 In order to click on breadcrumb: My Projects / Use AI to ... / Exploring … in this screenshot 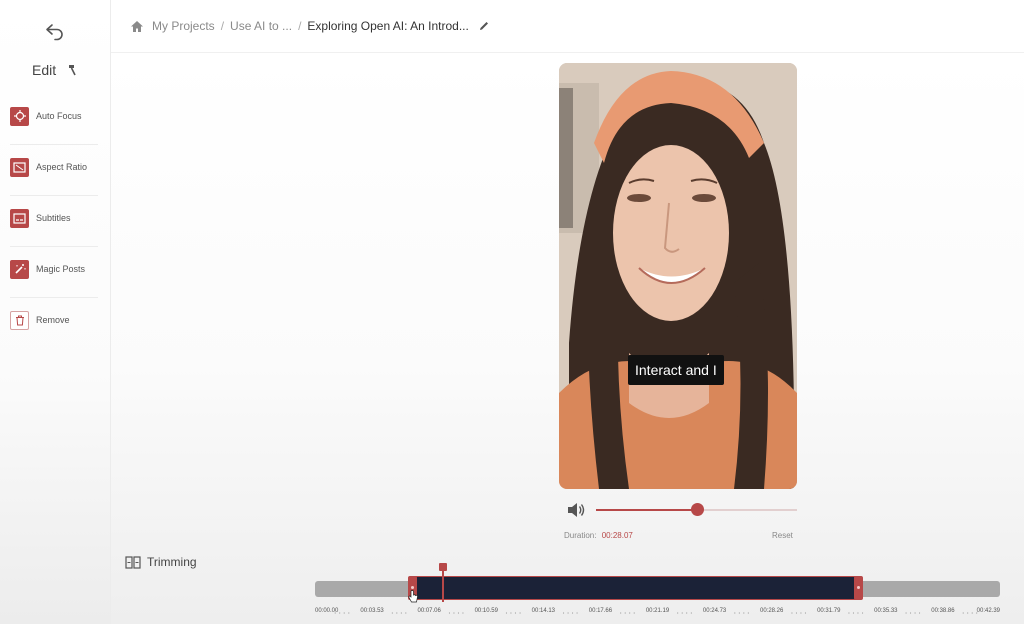, I will do `click(567, 26)`.